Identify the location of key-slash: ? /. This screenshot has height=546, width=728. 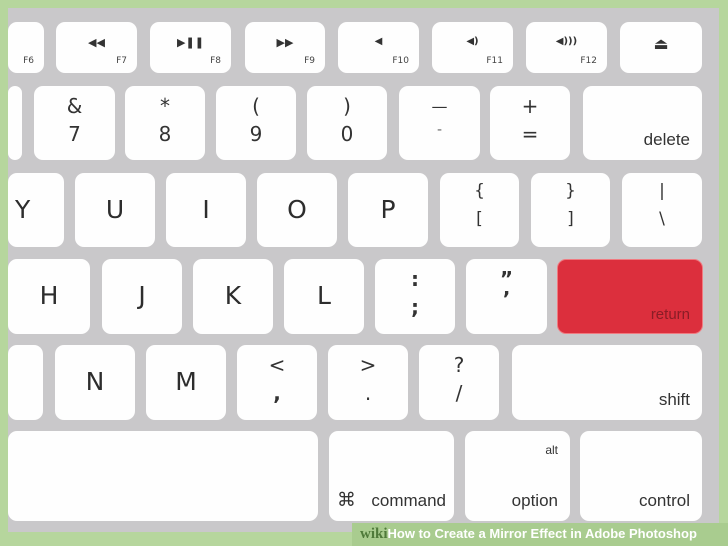
(459, 382).